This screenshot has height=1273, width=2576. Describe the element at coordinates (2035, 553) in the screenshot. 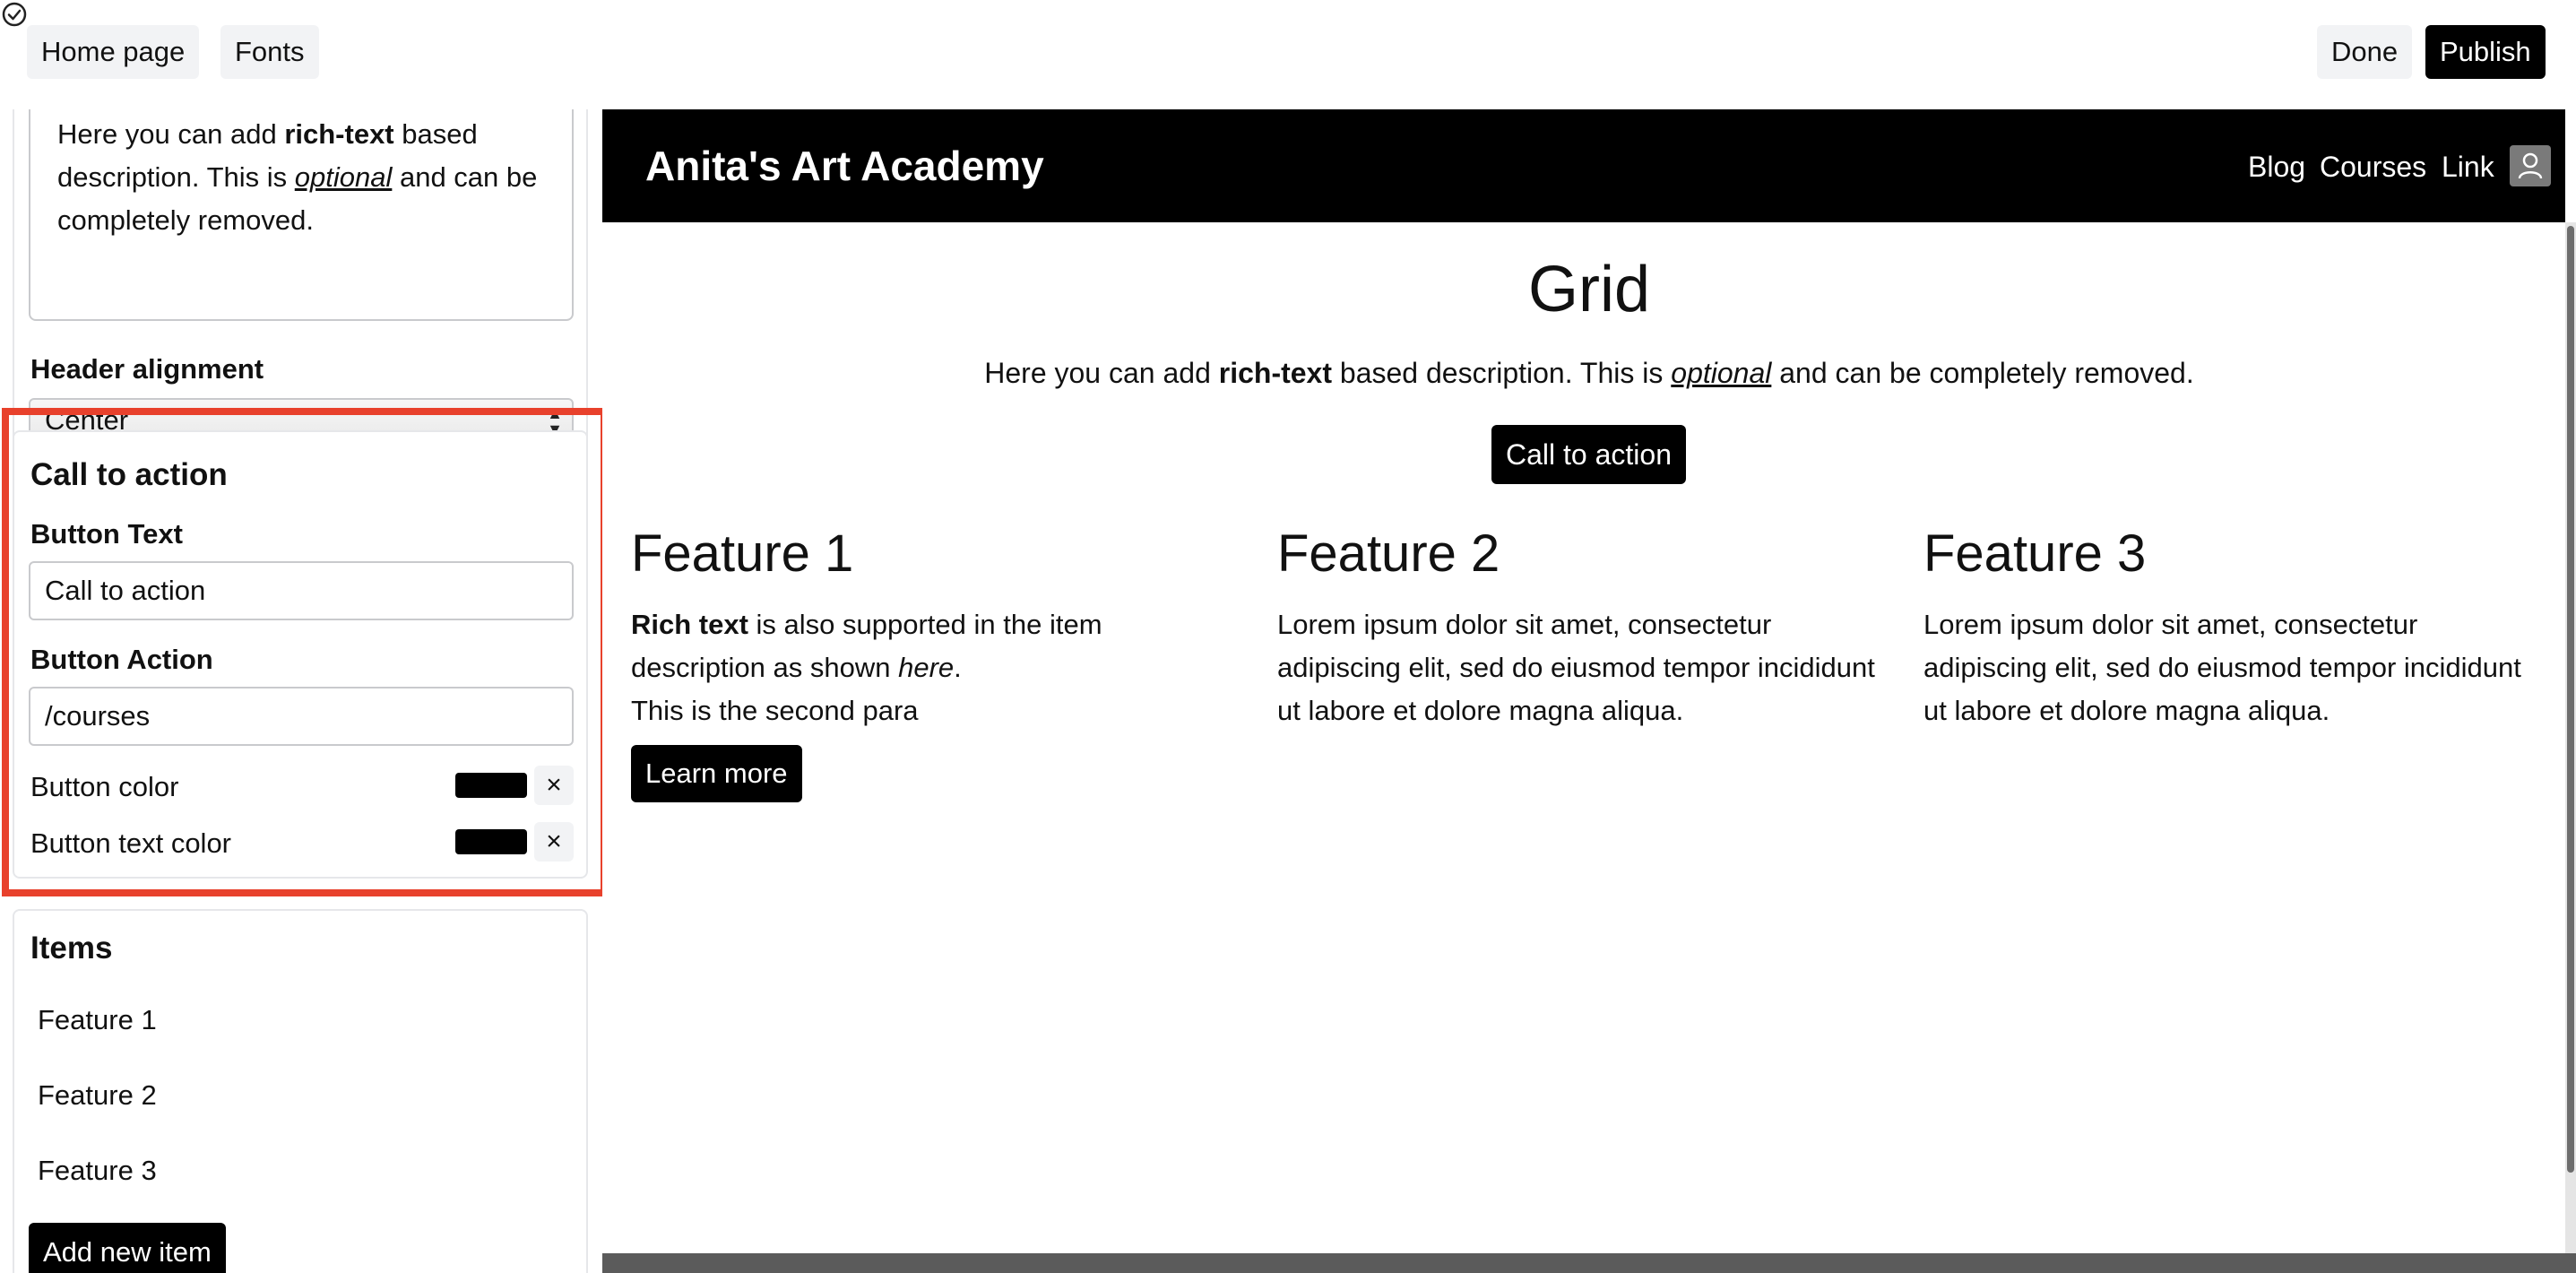

I see `feature-title: Feature 3` at that location.